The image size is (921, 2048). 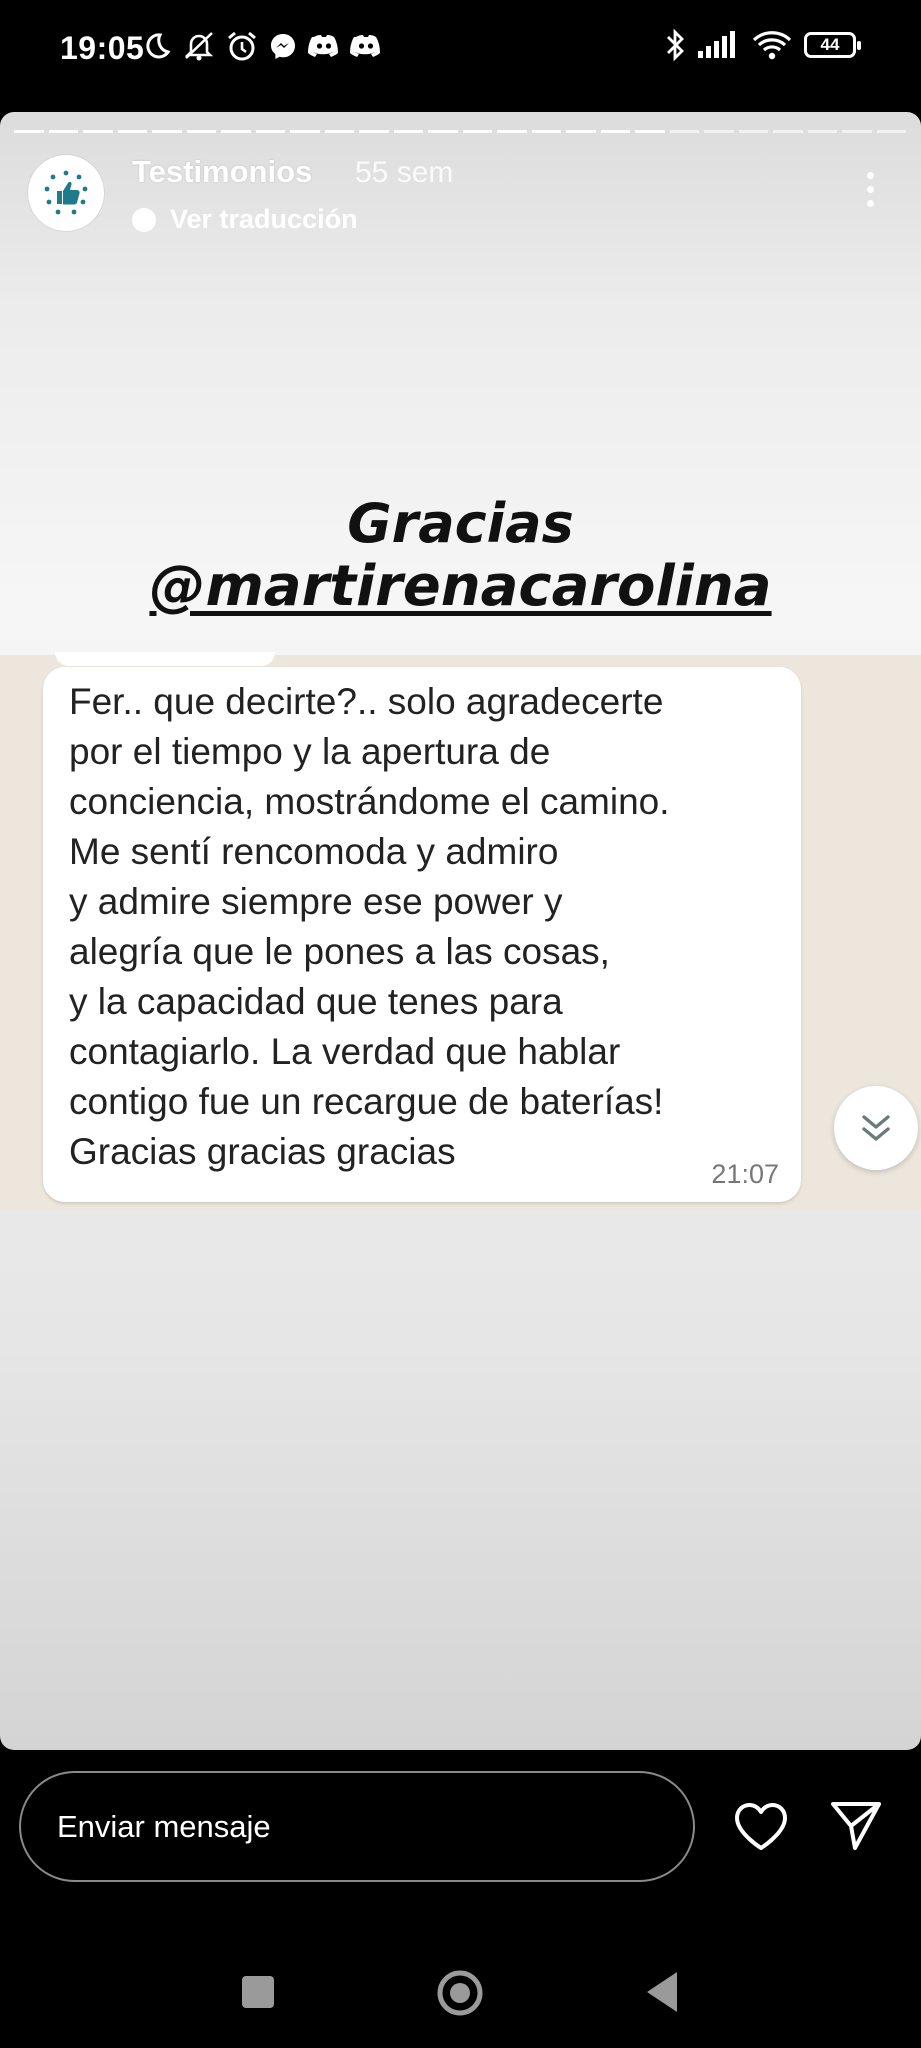 I want to click on translate-link: Ver traducción, so click(x=245, y=219).